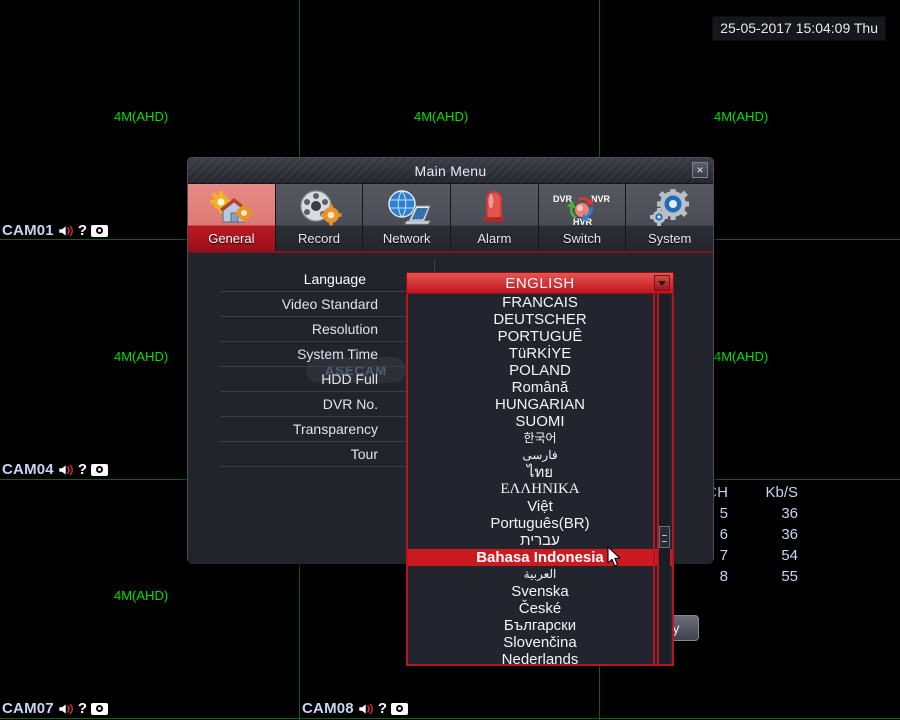 The height and width of the screenshot is (720, 900). I want to click on language-option: Slovenčina, so click(540, 642).